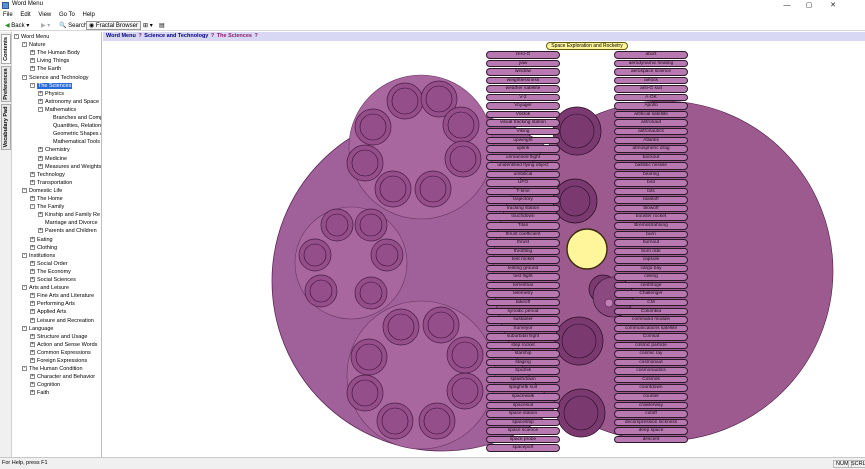 The height and width of the screenshot is (469, 865). What do you see at coordinates (809, 5) in the screenshot?
I see `maximize-button: ▢` at bounding box center [809, 5].